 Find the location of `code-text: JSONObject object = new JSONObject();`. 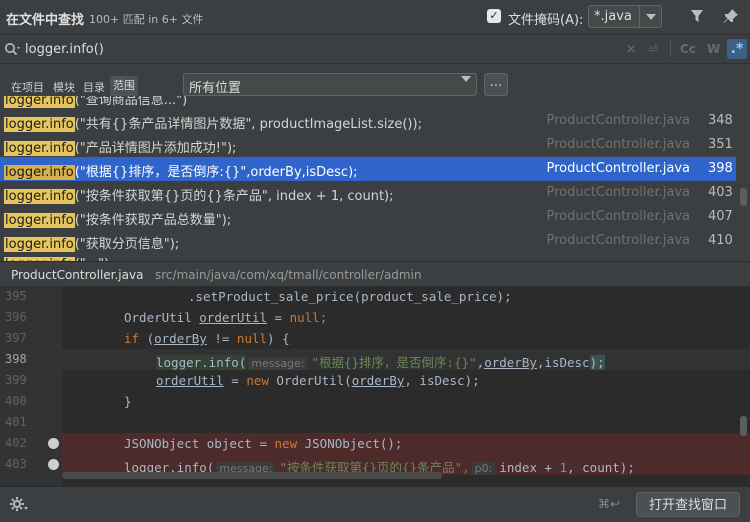

code-text: JSONObject object = new JSONObject(); is located at coordinates (263, 443).